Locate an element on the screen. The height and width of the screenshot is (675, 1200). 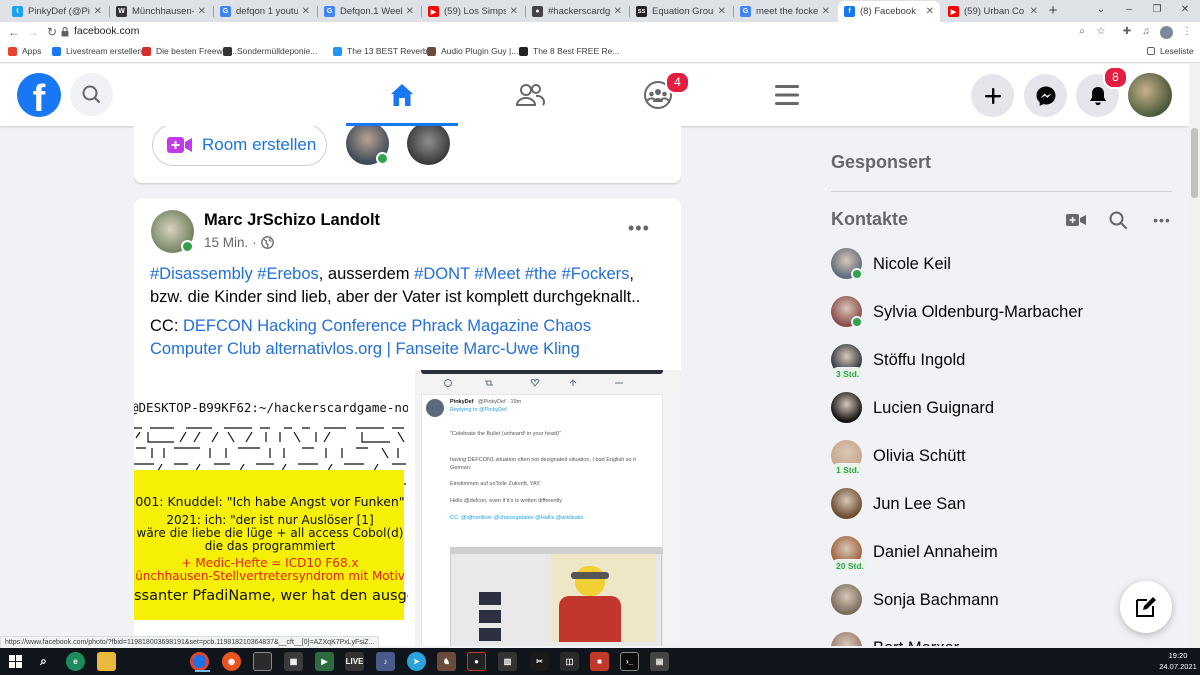
tab-search-icon: ⌄ is located at coordinates (1101, 10).